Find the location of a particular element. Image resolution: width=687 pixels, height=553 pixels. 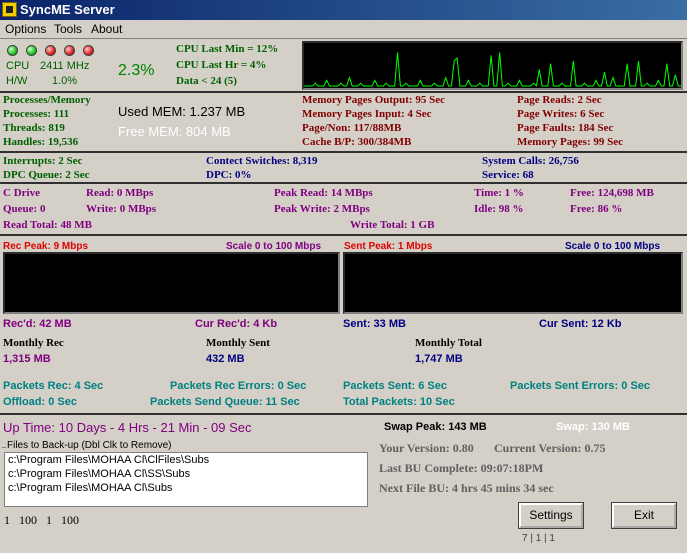

drive-write: Write: 0 MBps is located at coordinates (121, 209).